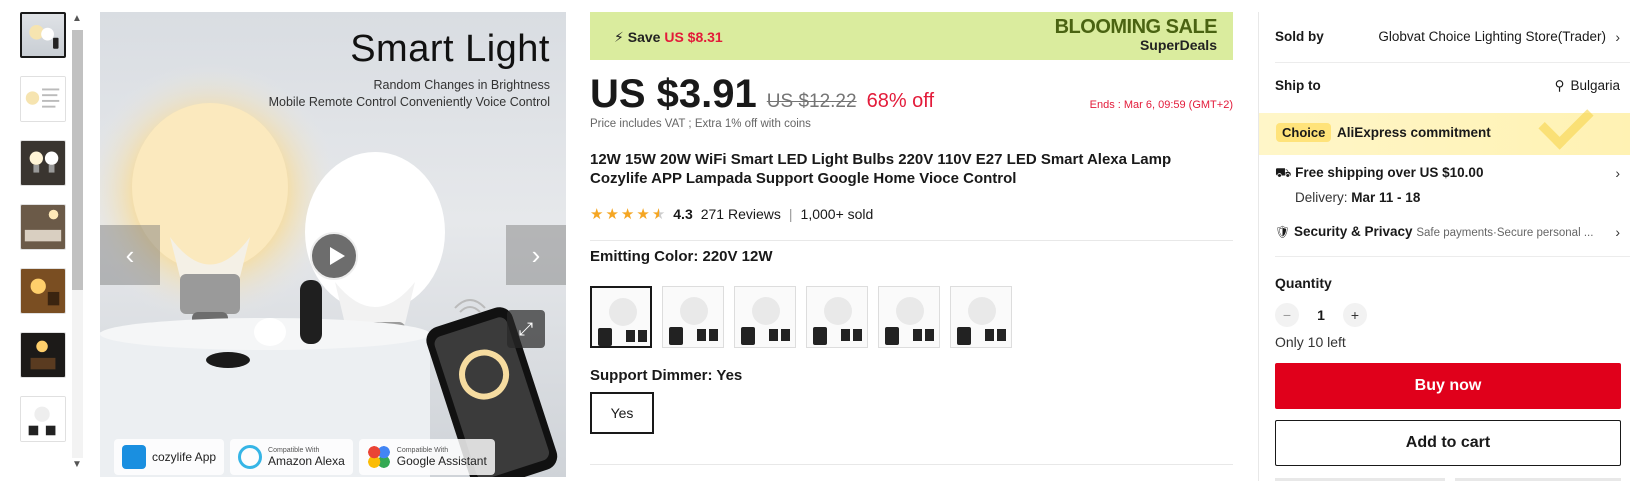 This screenshot has height=481, width=1630. I want to click on scroll-up-icon: ▲, so click(77, 19).